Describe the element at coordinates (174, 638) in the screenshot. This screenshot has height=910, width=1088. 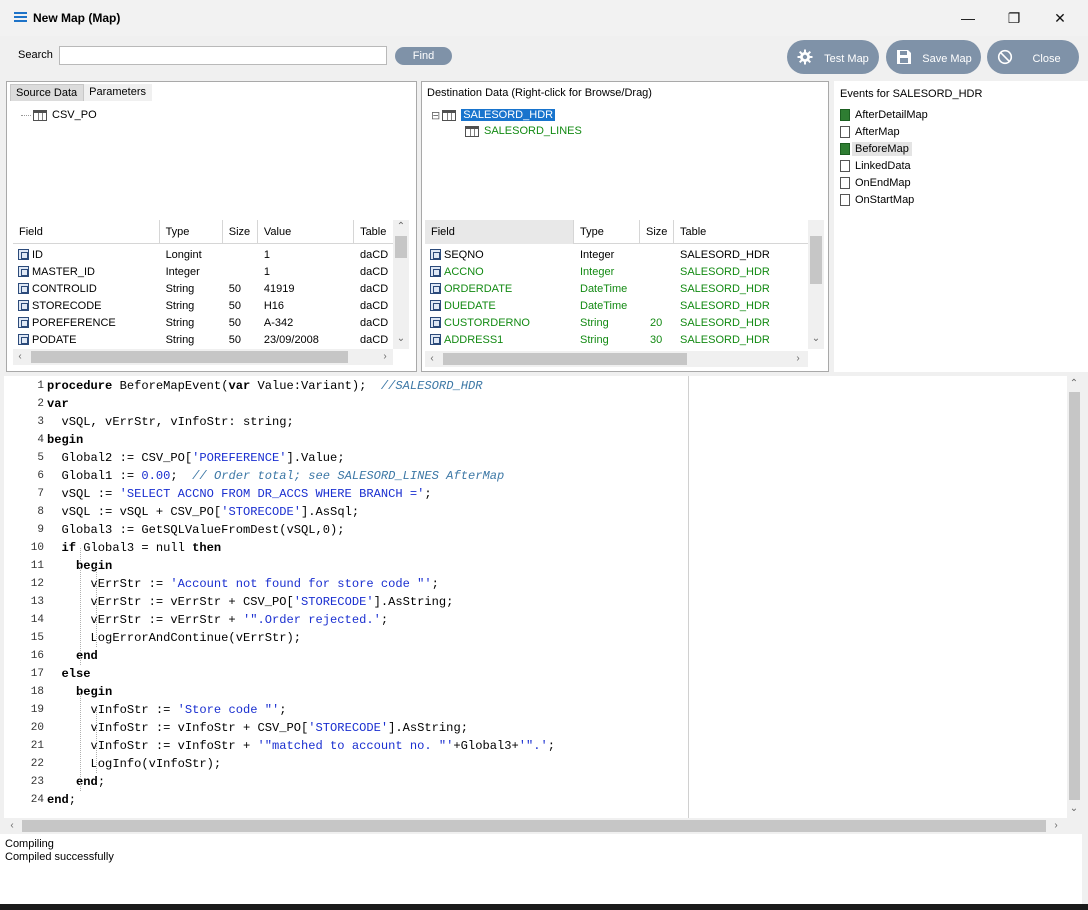
I see `code-line: LogErrorAndContinue(vErrStr);` at that location.